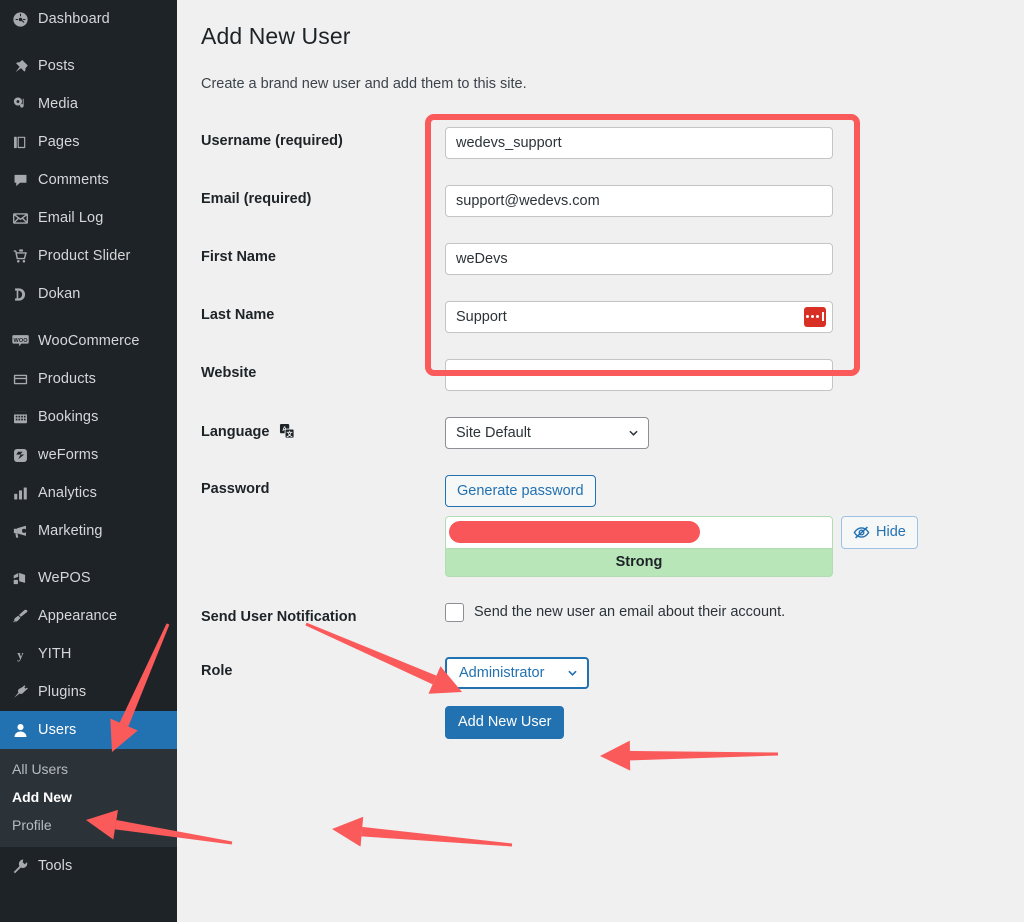 This screenshot has height=922, width=1024. Describe the element at coordinates (25, 294) in the screenshot. I see `dokan-d-icon` at that location.